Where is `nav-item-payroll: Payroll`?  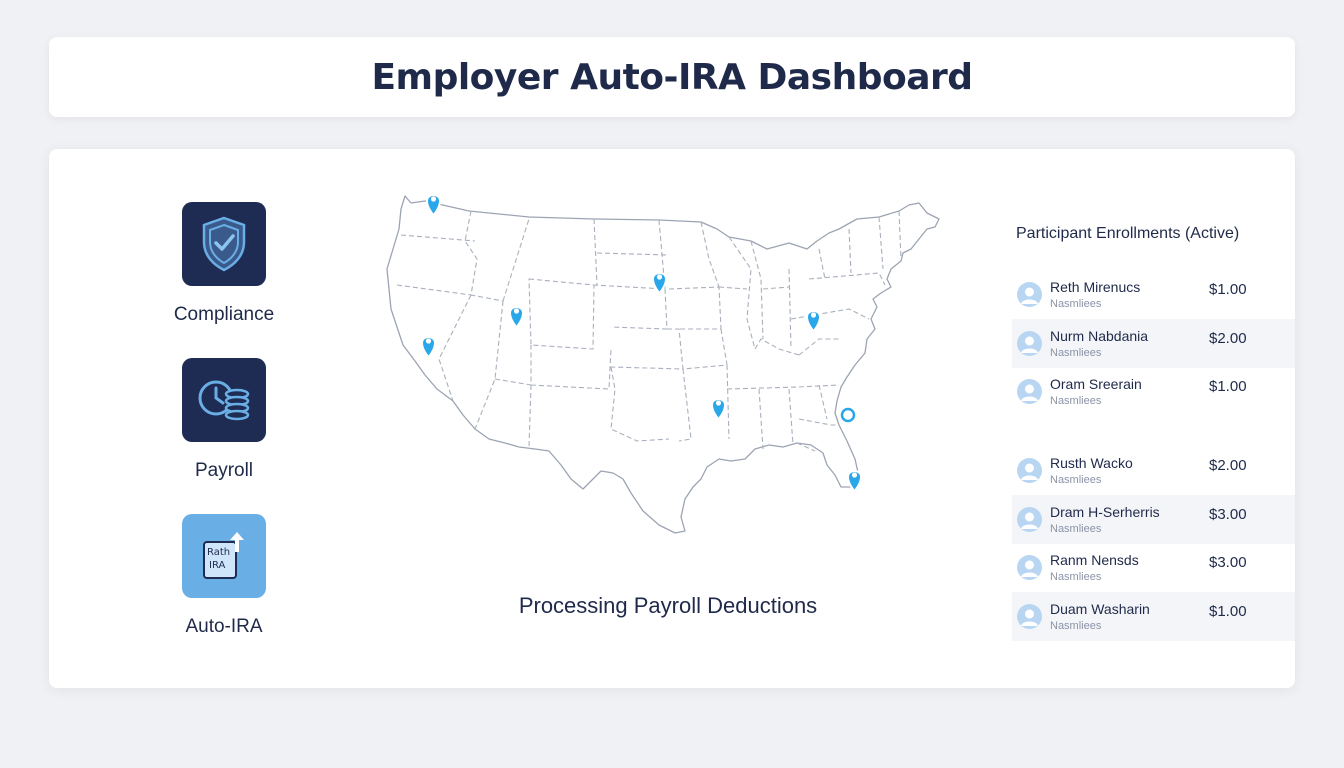
nav-item-payroll: Payroll is located at coordinates (224, 420).